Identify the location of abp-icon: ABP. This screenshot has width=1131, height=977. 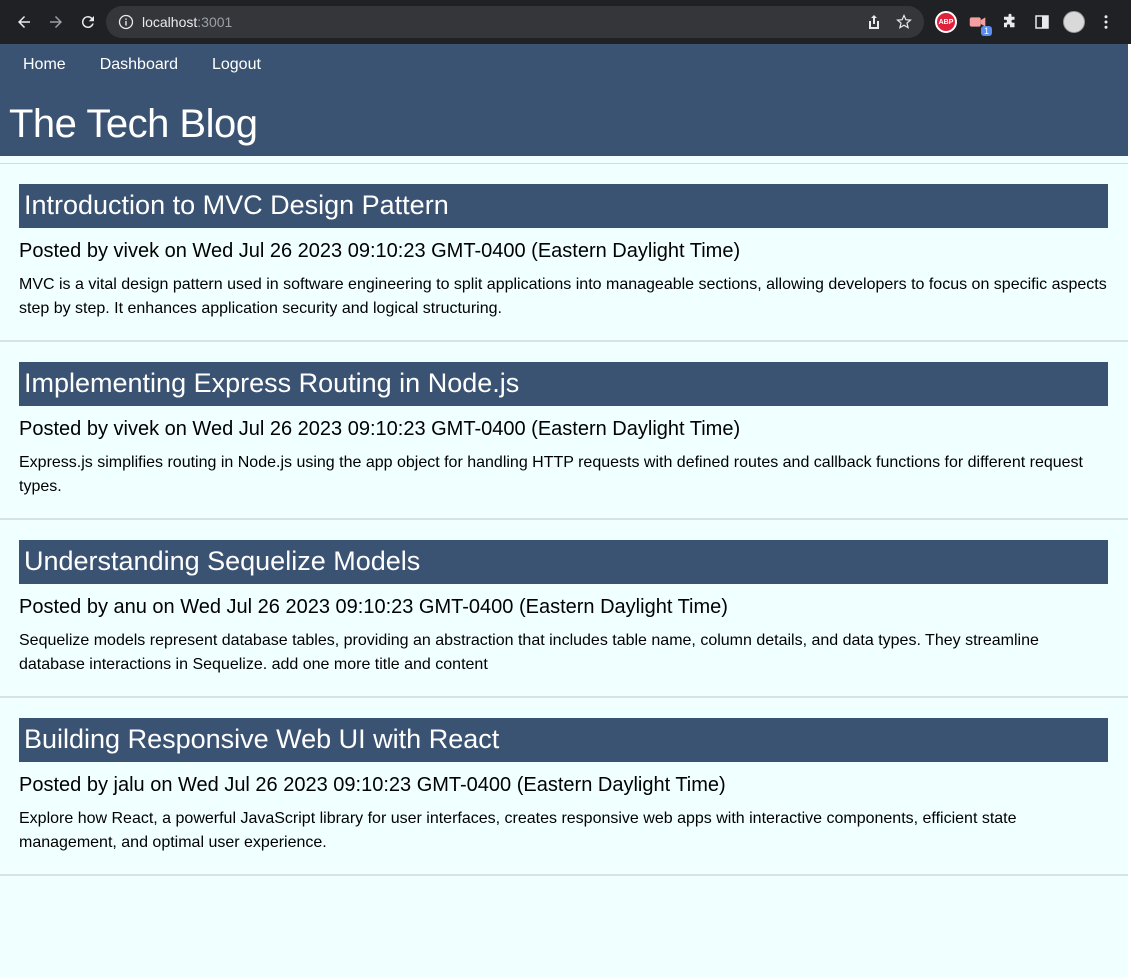
(946, 22).